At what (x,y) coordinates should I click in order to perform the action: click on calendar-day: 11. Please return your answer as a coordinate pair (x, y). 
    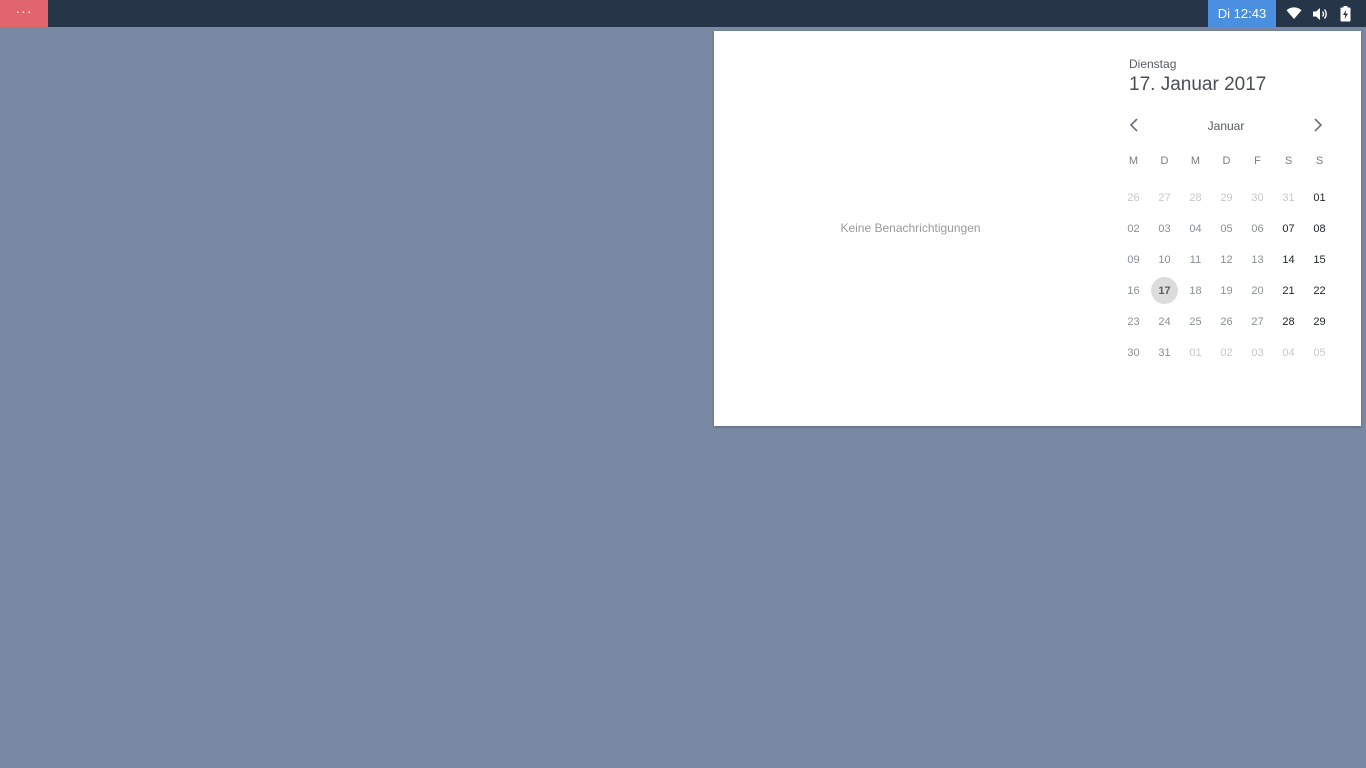
    Looking at the image, I should click on (1195, 259).